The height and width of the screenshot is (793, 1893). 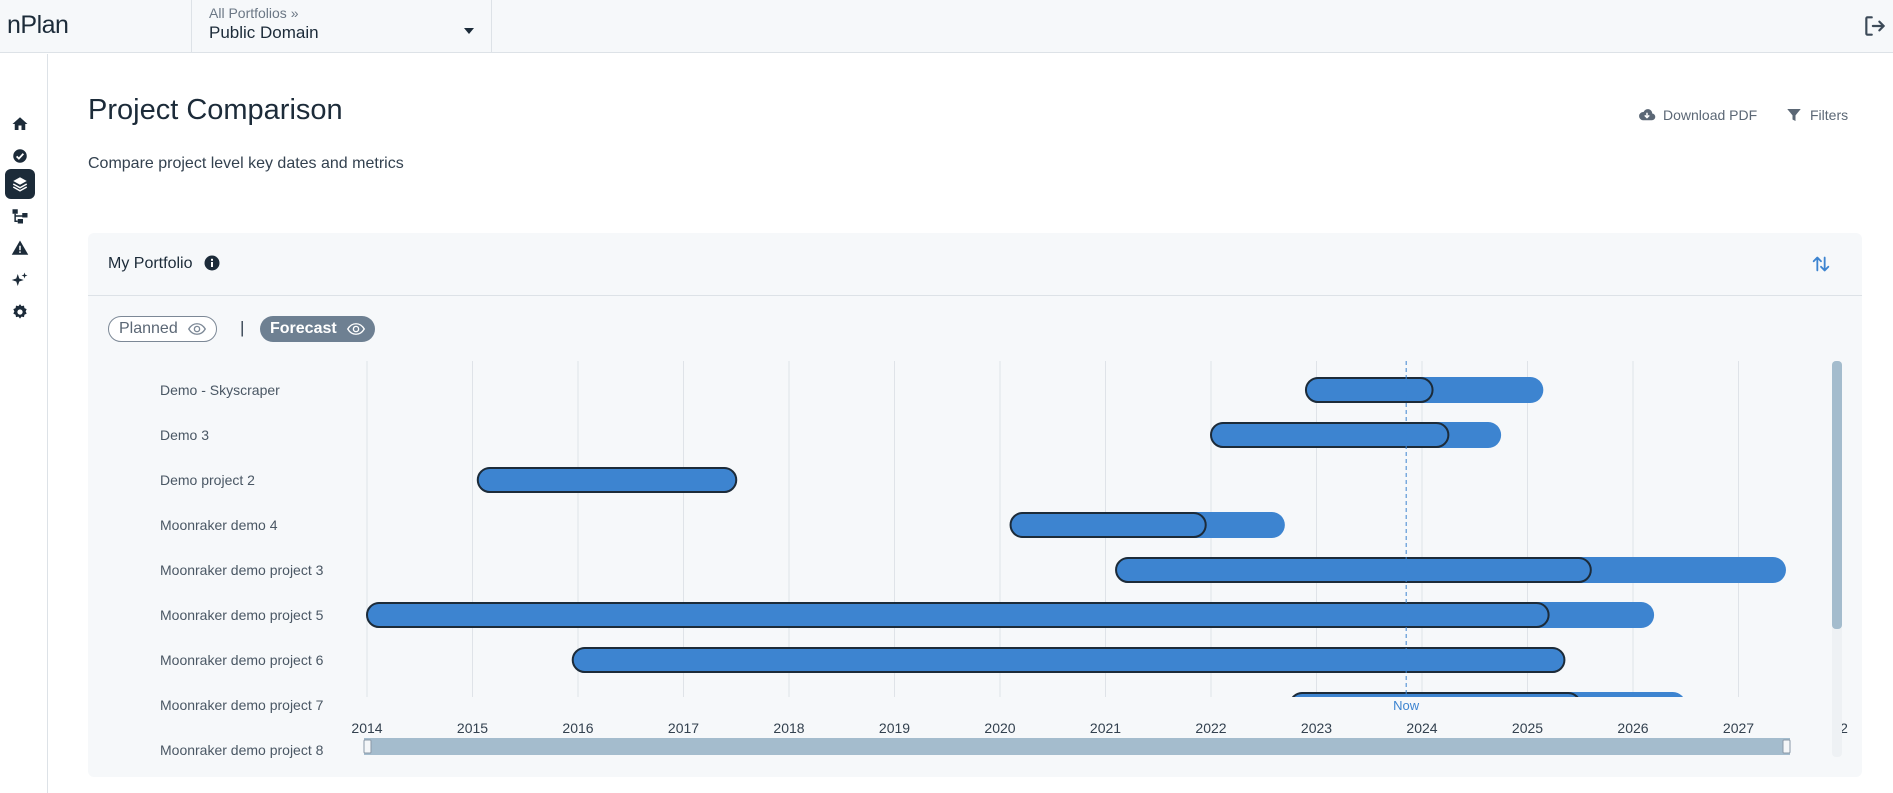 What do you see at coordinates (472, 728) in the screenshot?
I see `tick-label: 2015` at bounding box center [472, 728].